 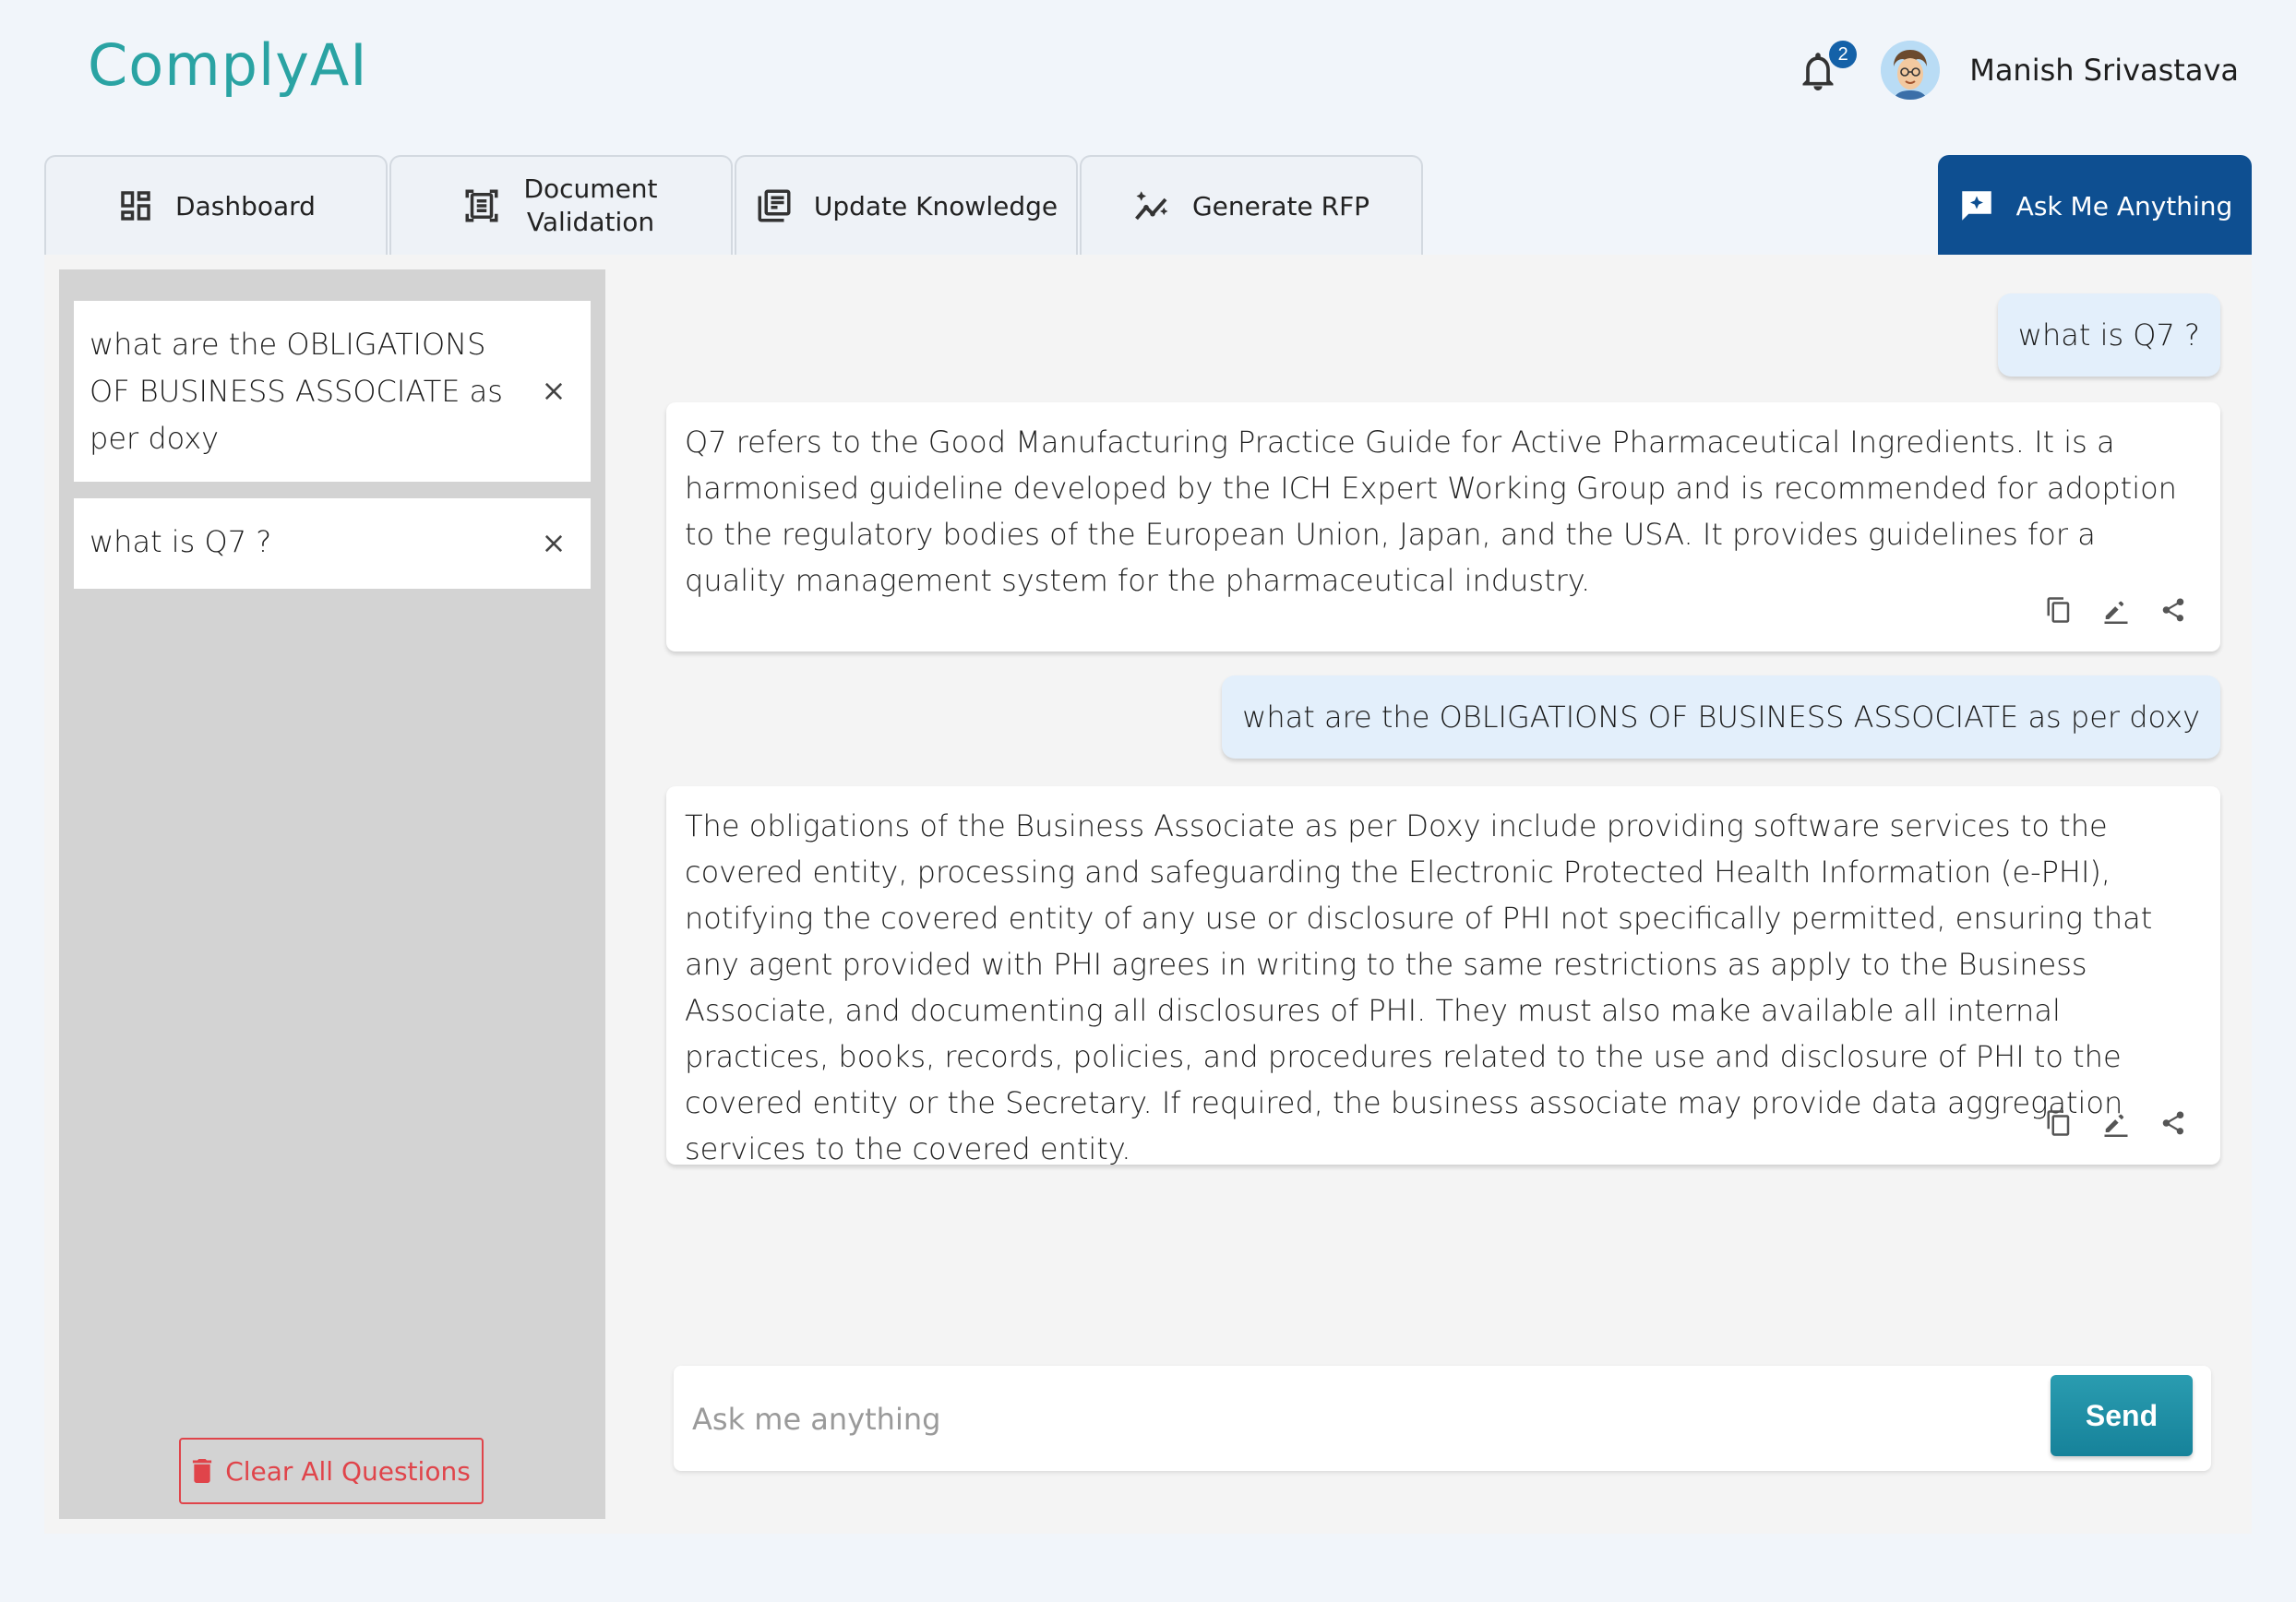 I want to click on chat-input-bar: Send, so click(x=1442, y=1418).